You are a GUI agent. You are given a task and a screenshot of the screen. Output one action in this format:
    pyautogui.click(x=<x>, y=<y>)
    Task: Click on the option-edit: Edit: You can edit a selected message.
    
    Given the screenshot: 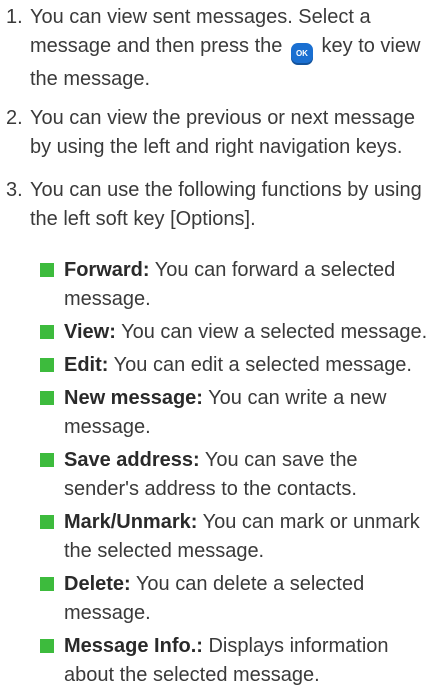 What is the action you would take?
    pyautogui.click(x=235, y=365)
    